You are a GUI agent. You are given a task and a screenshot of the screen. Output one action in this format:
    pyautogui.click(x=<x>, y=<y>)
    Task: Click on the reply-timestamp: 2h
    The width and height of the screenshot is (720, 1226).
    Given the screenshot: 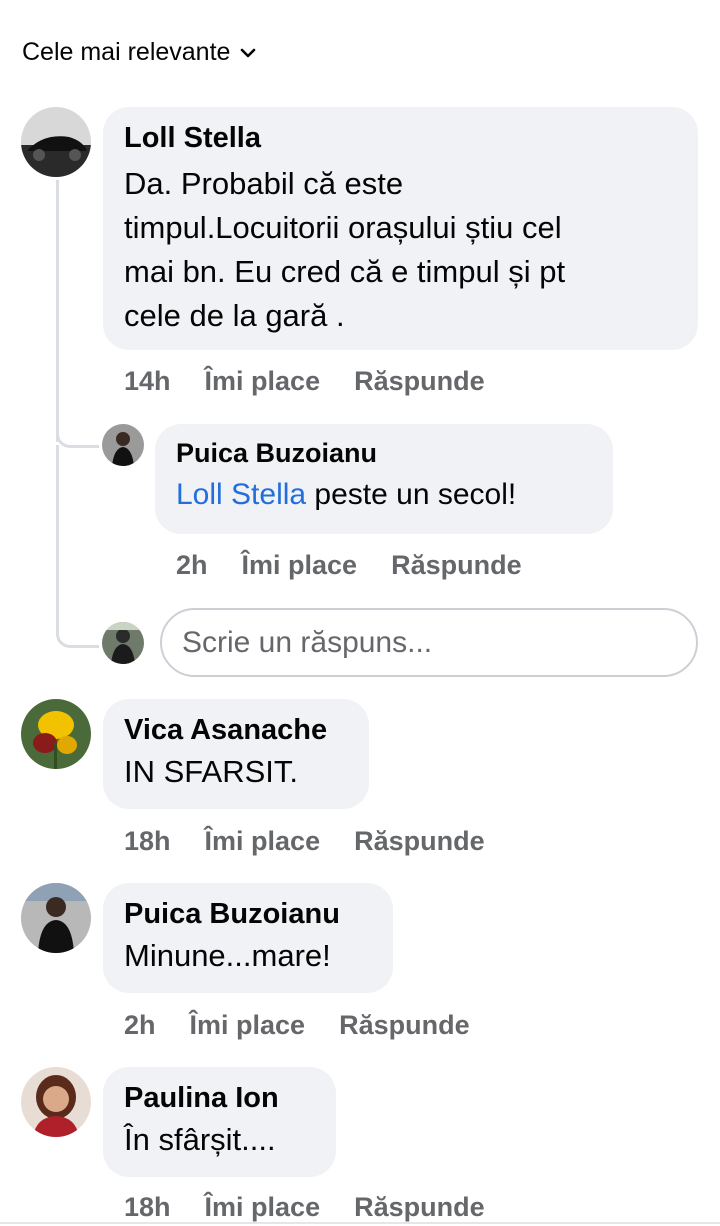 What is the action you would take?
    pyautogui.click(x=192, y=565)
    